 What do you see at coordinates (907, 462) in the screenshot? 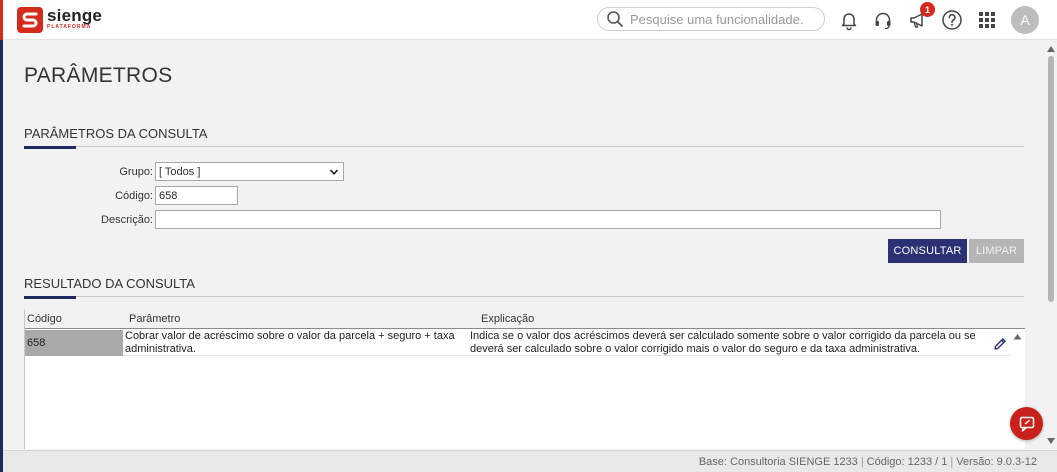
I see `footer-codigo: Código: 1233 / 1` at bounding box center [907, 462].